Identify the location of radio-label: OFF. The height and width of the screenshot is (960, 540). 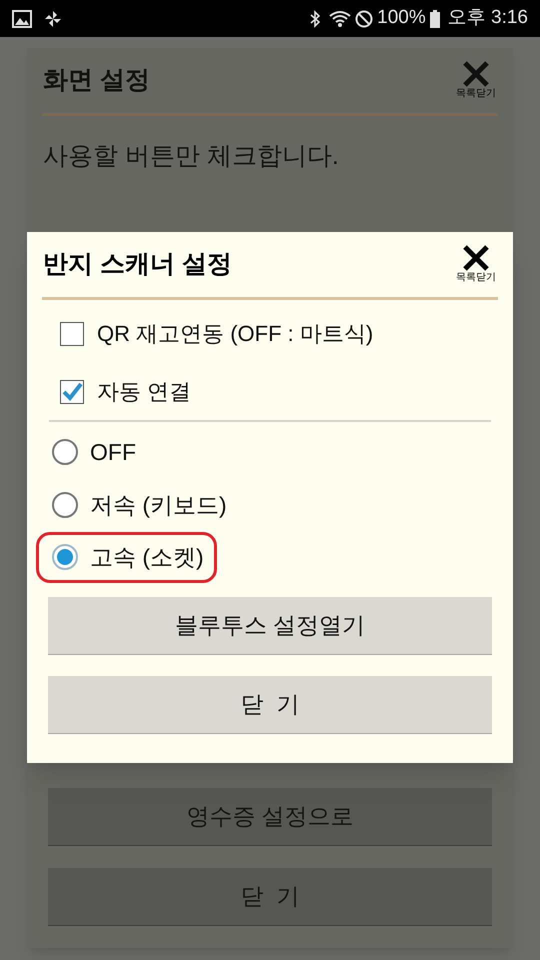
(113, 452).